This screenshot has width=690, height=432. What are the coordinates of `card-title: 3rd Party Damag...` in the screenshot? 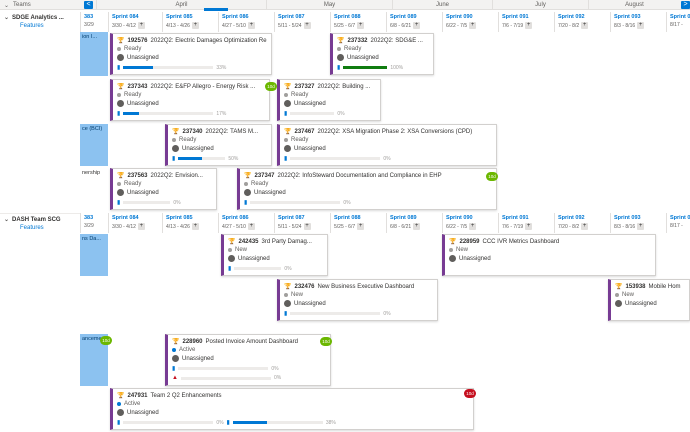 It's located at (287, 242).